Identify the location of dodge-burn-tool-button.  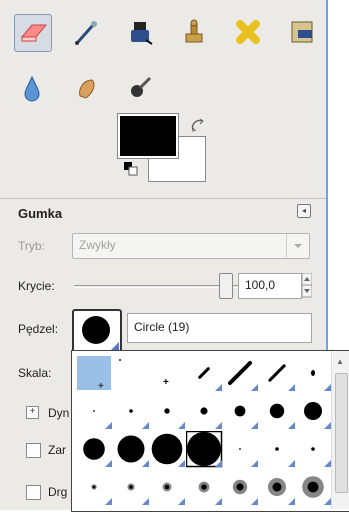
(140, 88).